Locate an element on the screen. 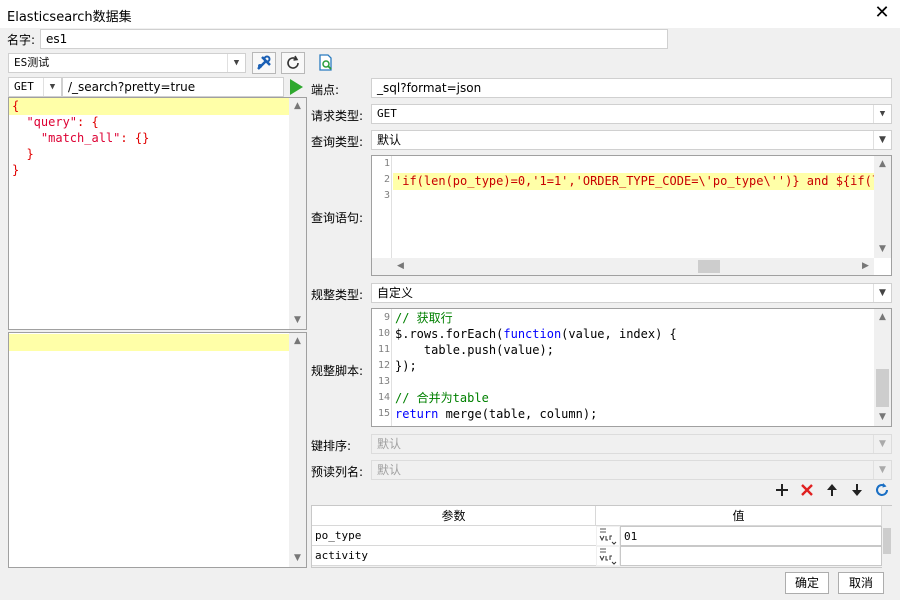 Image resolution: width=900 pixels, height=600 pixels. code-line: // 获取行 is located at coordinates (424, 318).